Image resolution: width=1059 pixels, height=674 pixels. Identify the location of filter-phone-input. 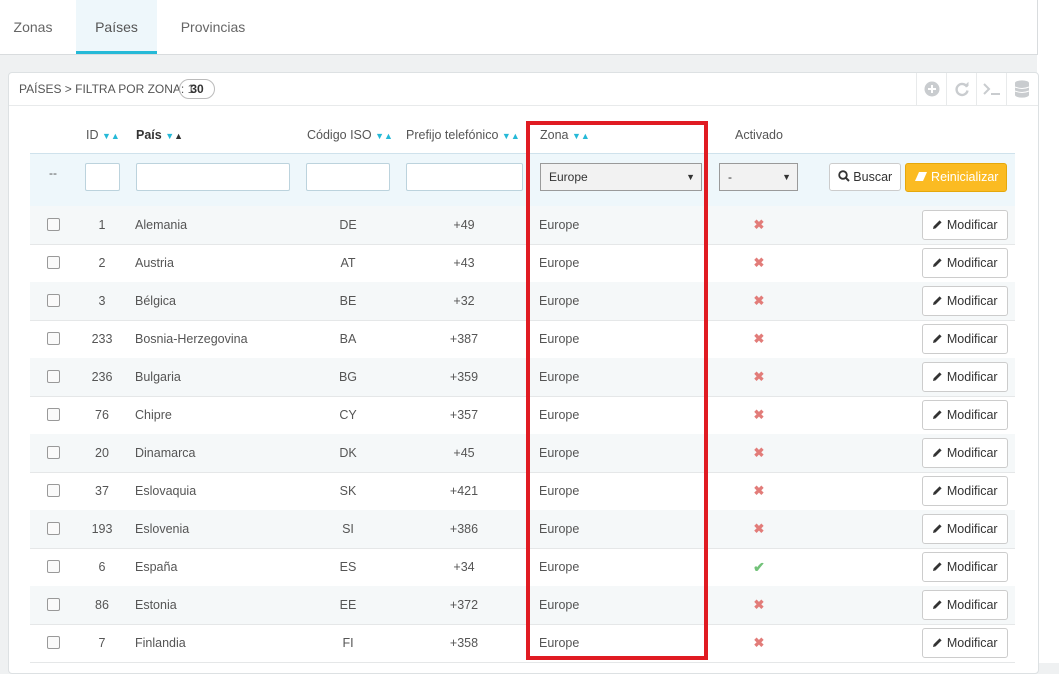
(464, 177).